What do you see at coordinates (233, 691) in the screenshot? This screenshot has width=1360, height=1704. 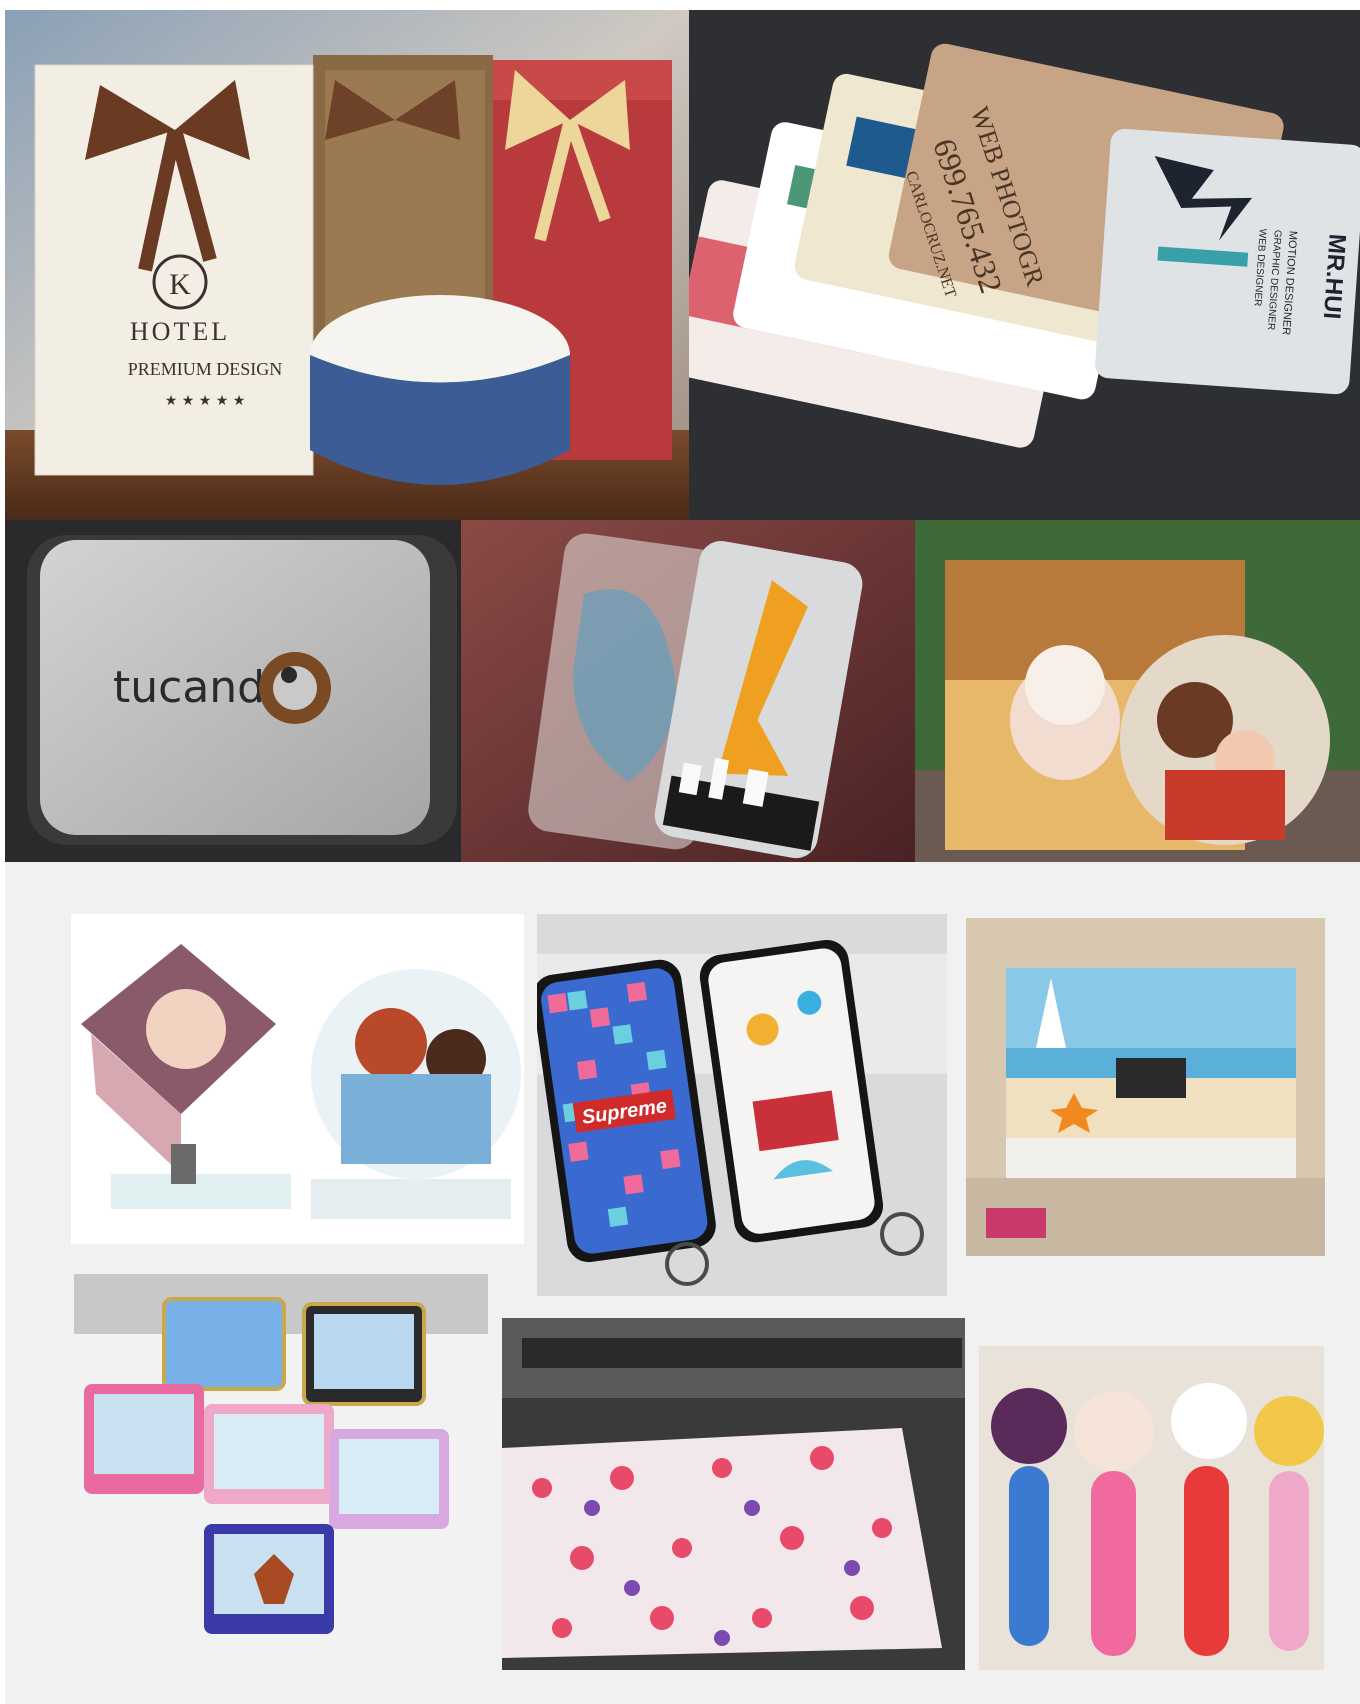 I see `photo-metal-tin: tucando` at bounding box center [233, 691].